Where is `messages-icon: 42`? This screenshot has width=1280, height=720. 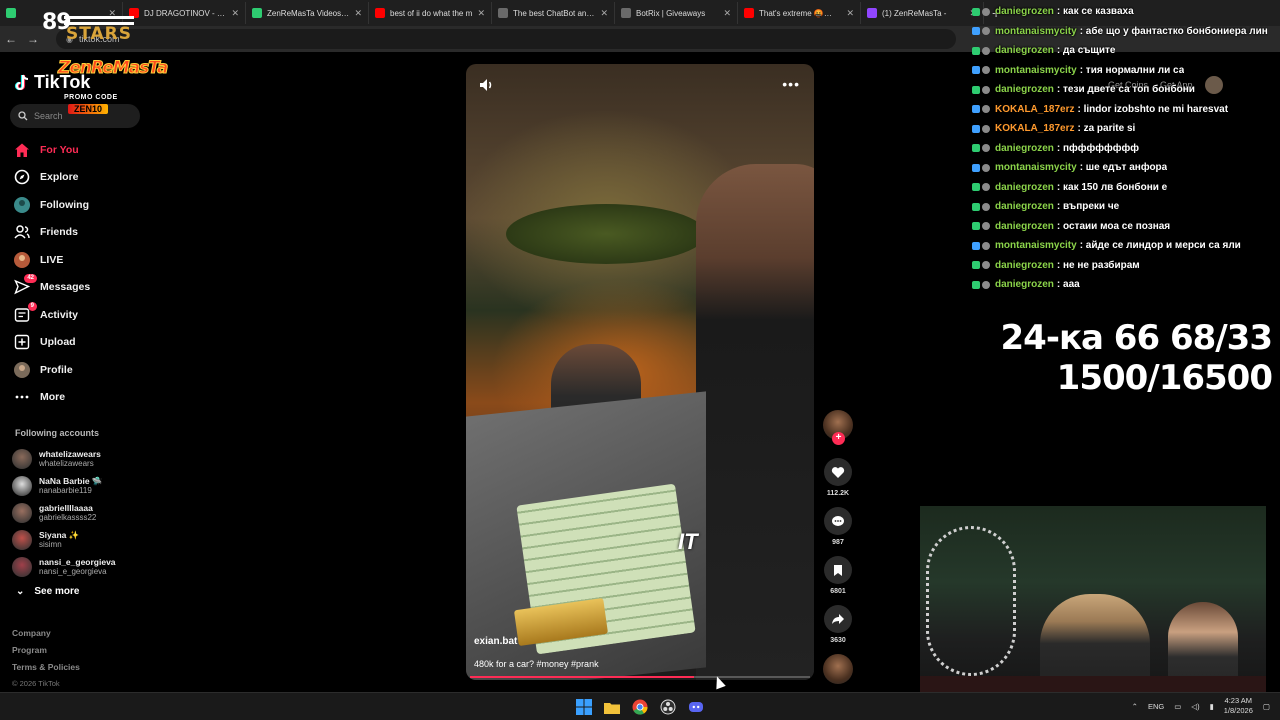
messages-icon: 42 is located at coordinates (24, 285).